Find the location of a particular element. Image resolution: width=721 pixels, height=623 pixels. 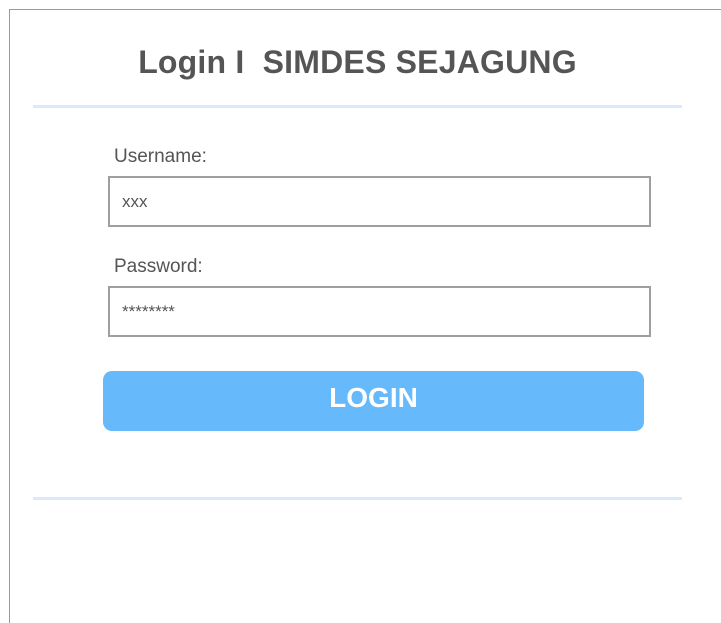

top-divider is located at coordinates (357, 106).